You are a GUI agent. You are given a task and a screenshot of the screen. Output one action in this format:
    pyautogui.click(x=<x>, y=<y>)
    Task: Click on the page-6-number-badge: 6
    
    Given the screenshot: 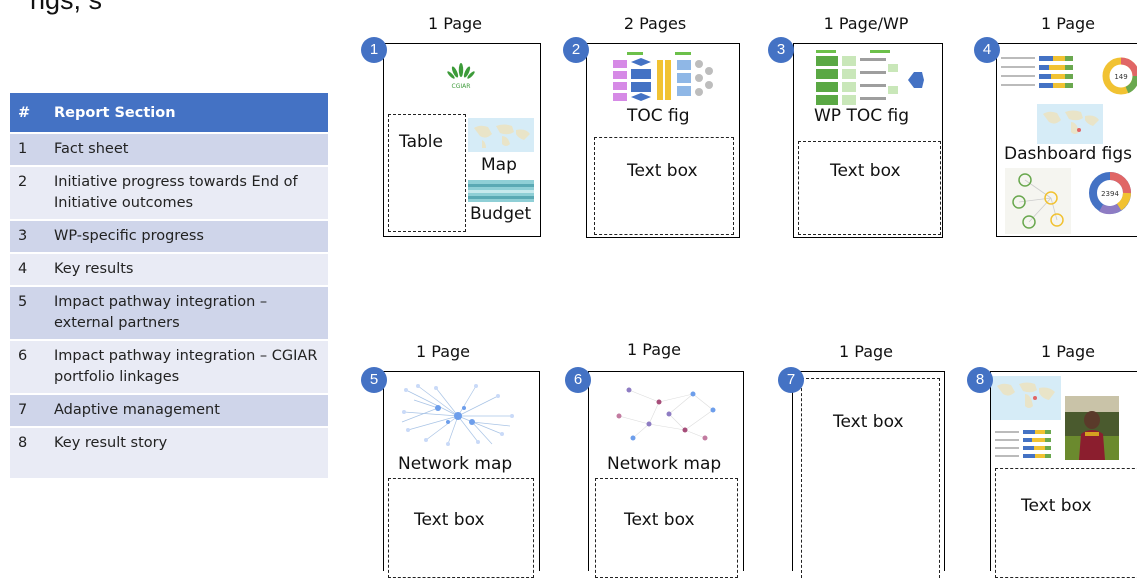 What is the action you would take?
    pyautogui.click(x=578, y=380)
    